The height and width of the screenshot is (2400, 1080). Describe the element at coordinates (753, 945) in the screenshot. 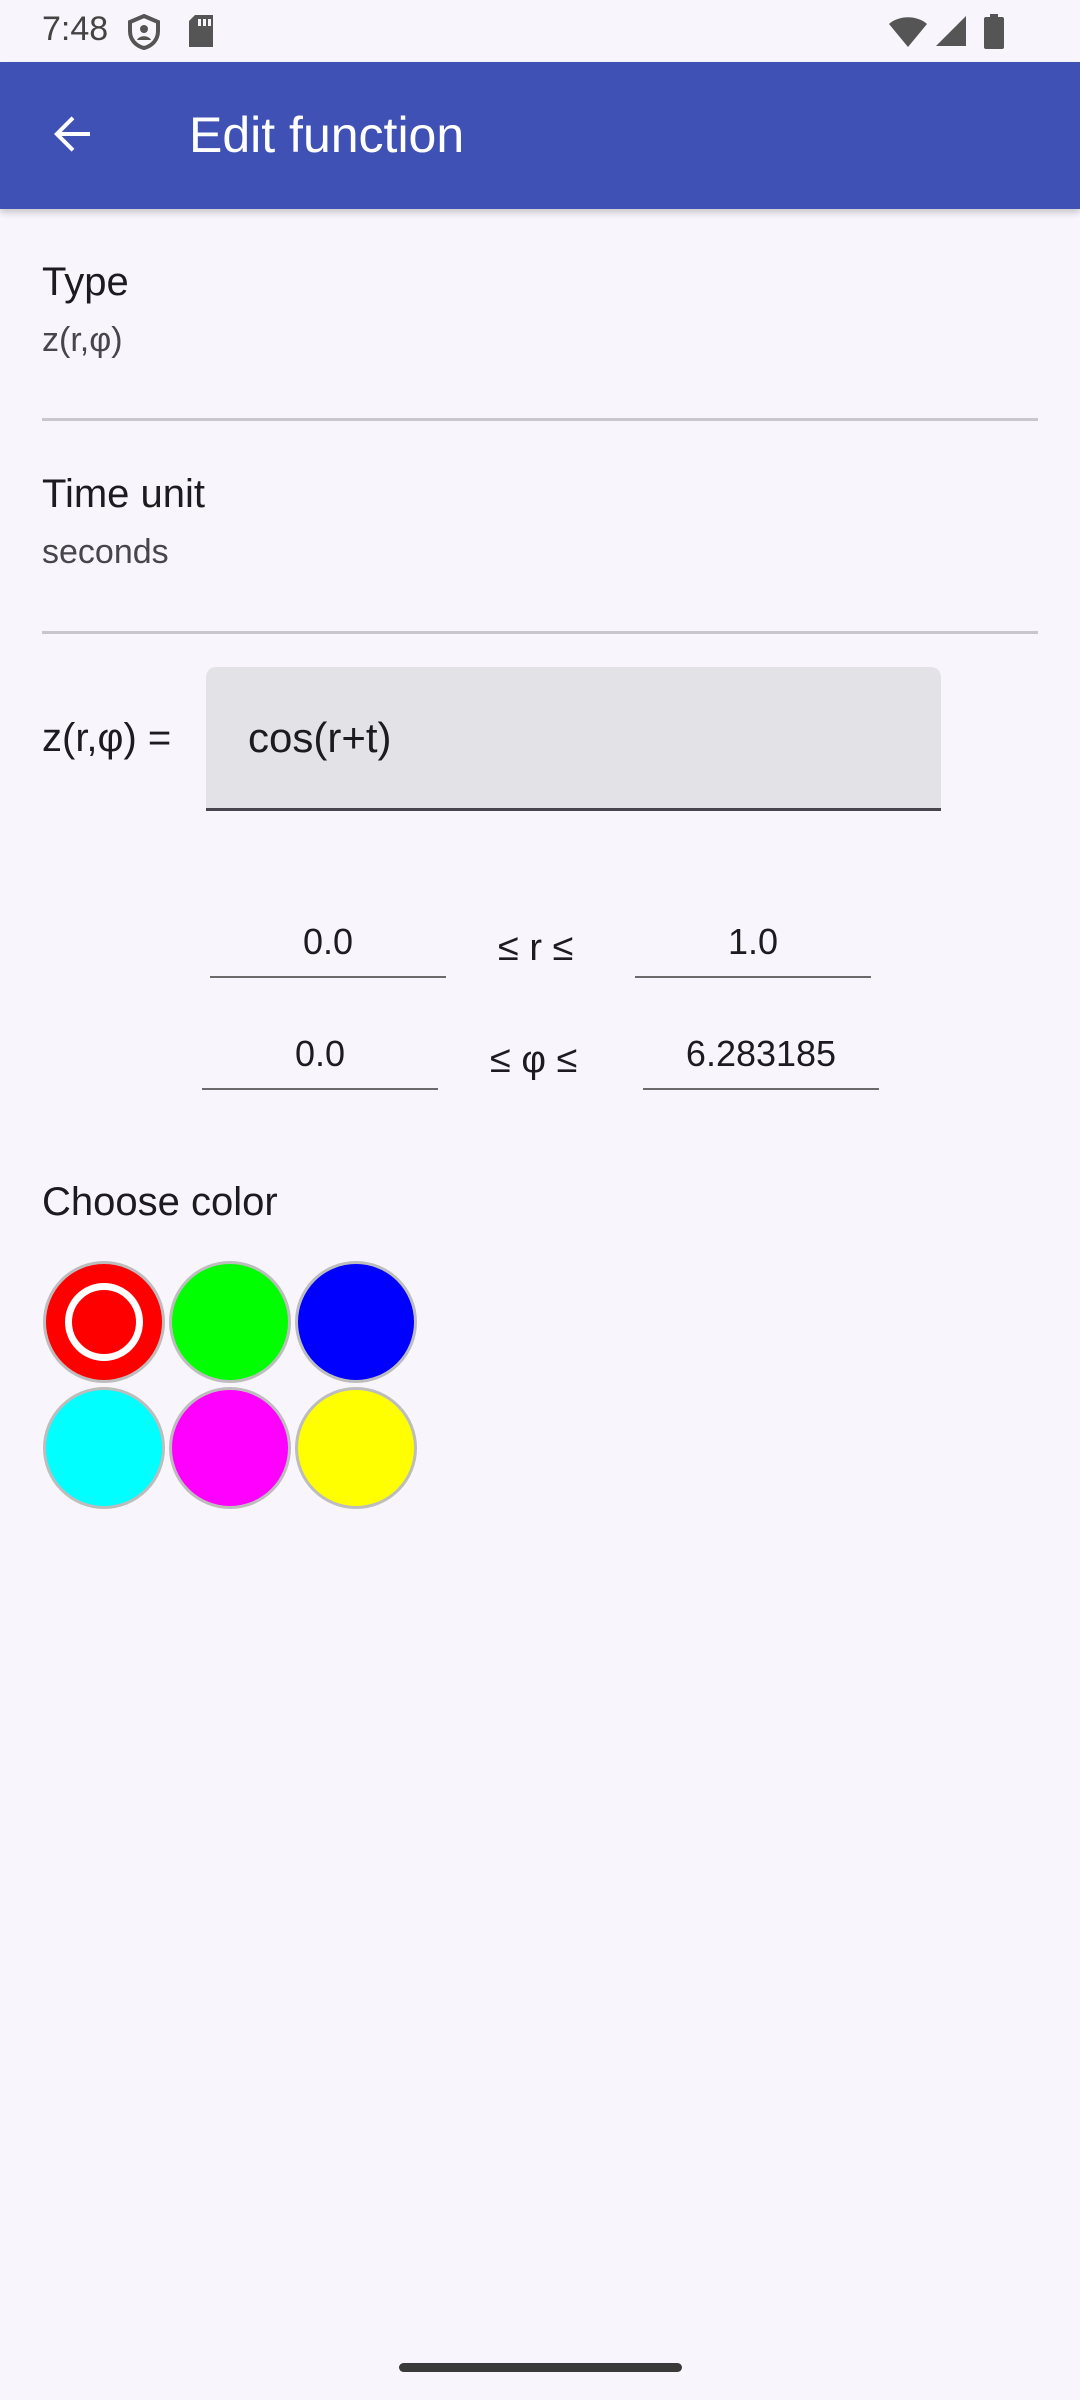

I see `r-max-input: 1.0` at that location.